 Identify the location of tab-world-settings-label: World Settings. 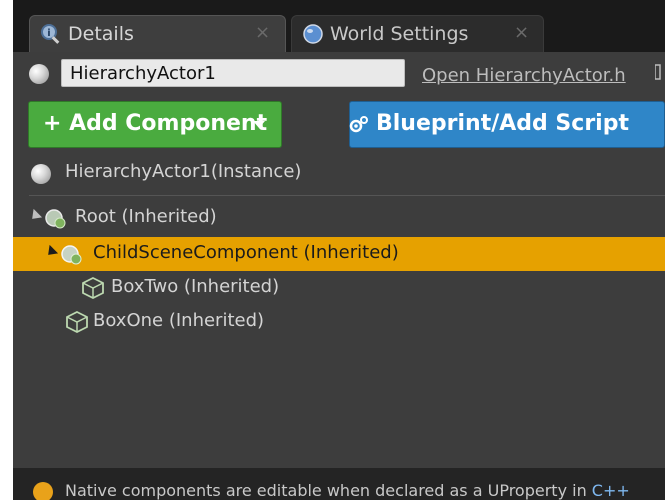
(399, 34).